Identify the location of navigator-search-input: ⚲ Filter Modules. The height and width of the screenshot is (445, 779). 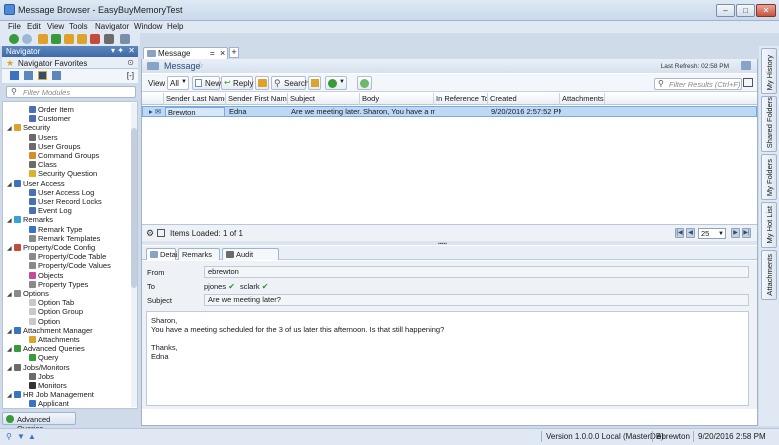
(71, 92).